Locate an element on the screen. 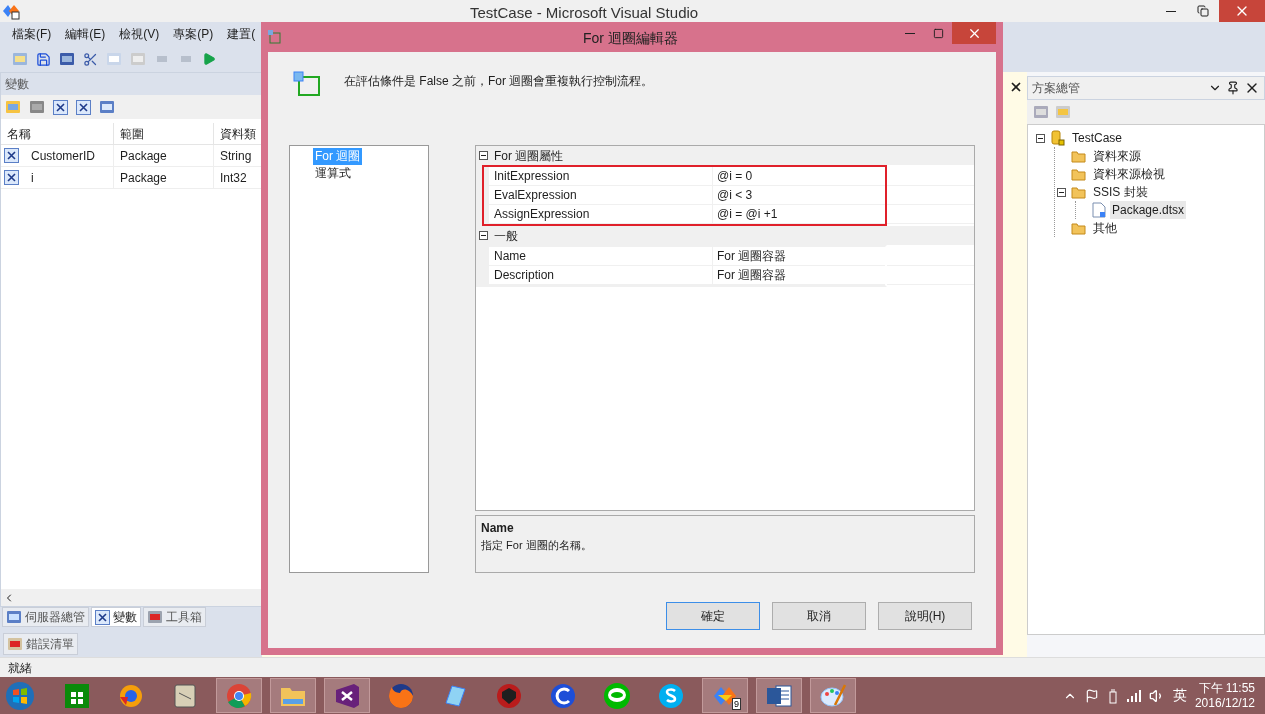  property-name: AssignExpression is located at coordinates (601, 214).